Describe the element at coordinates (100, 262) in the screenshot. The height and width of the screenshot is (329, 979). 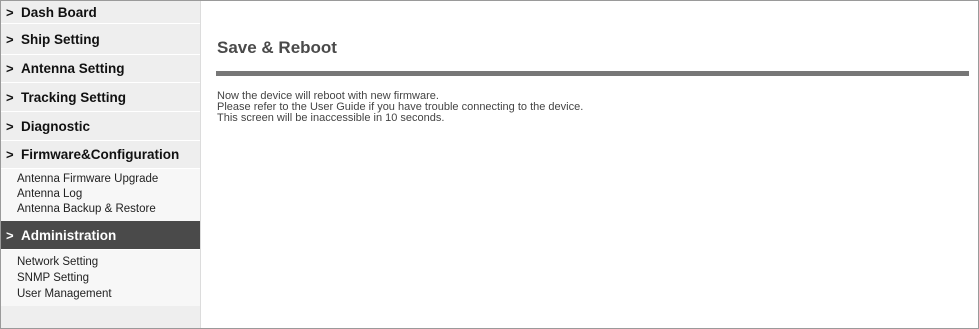
I see `sidebar-item-network-setting: Network Setting` at that location.